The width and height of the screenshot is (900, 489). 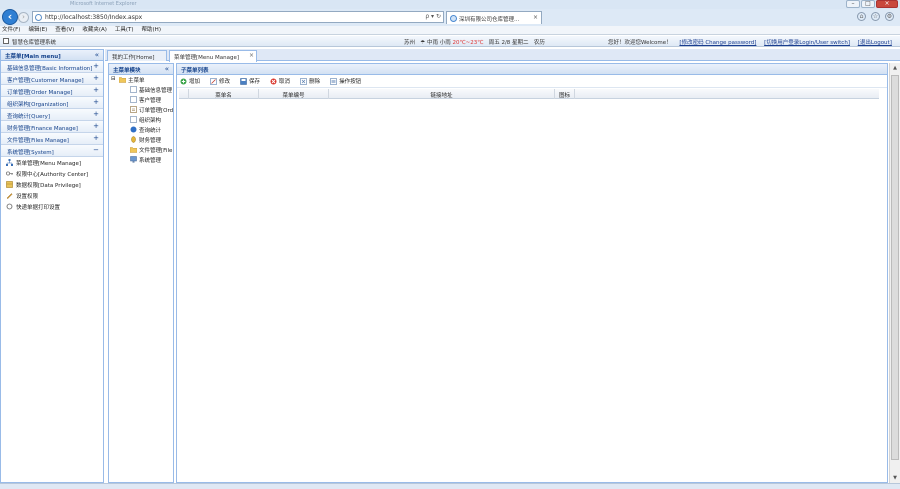 What do you see at coordinates (40, 93) in the screenshot?
I see `menu-section-label: 订单管理[Order Manage]` at bounding box center [40, 93].